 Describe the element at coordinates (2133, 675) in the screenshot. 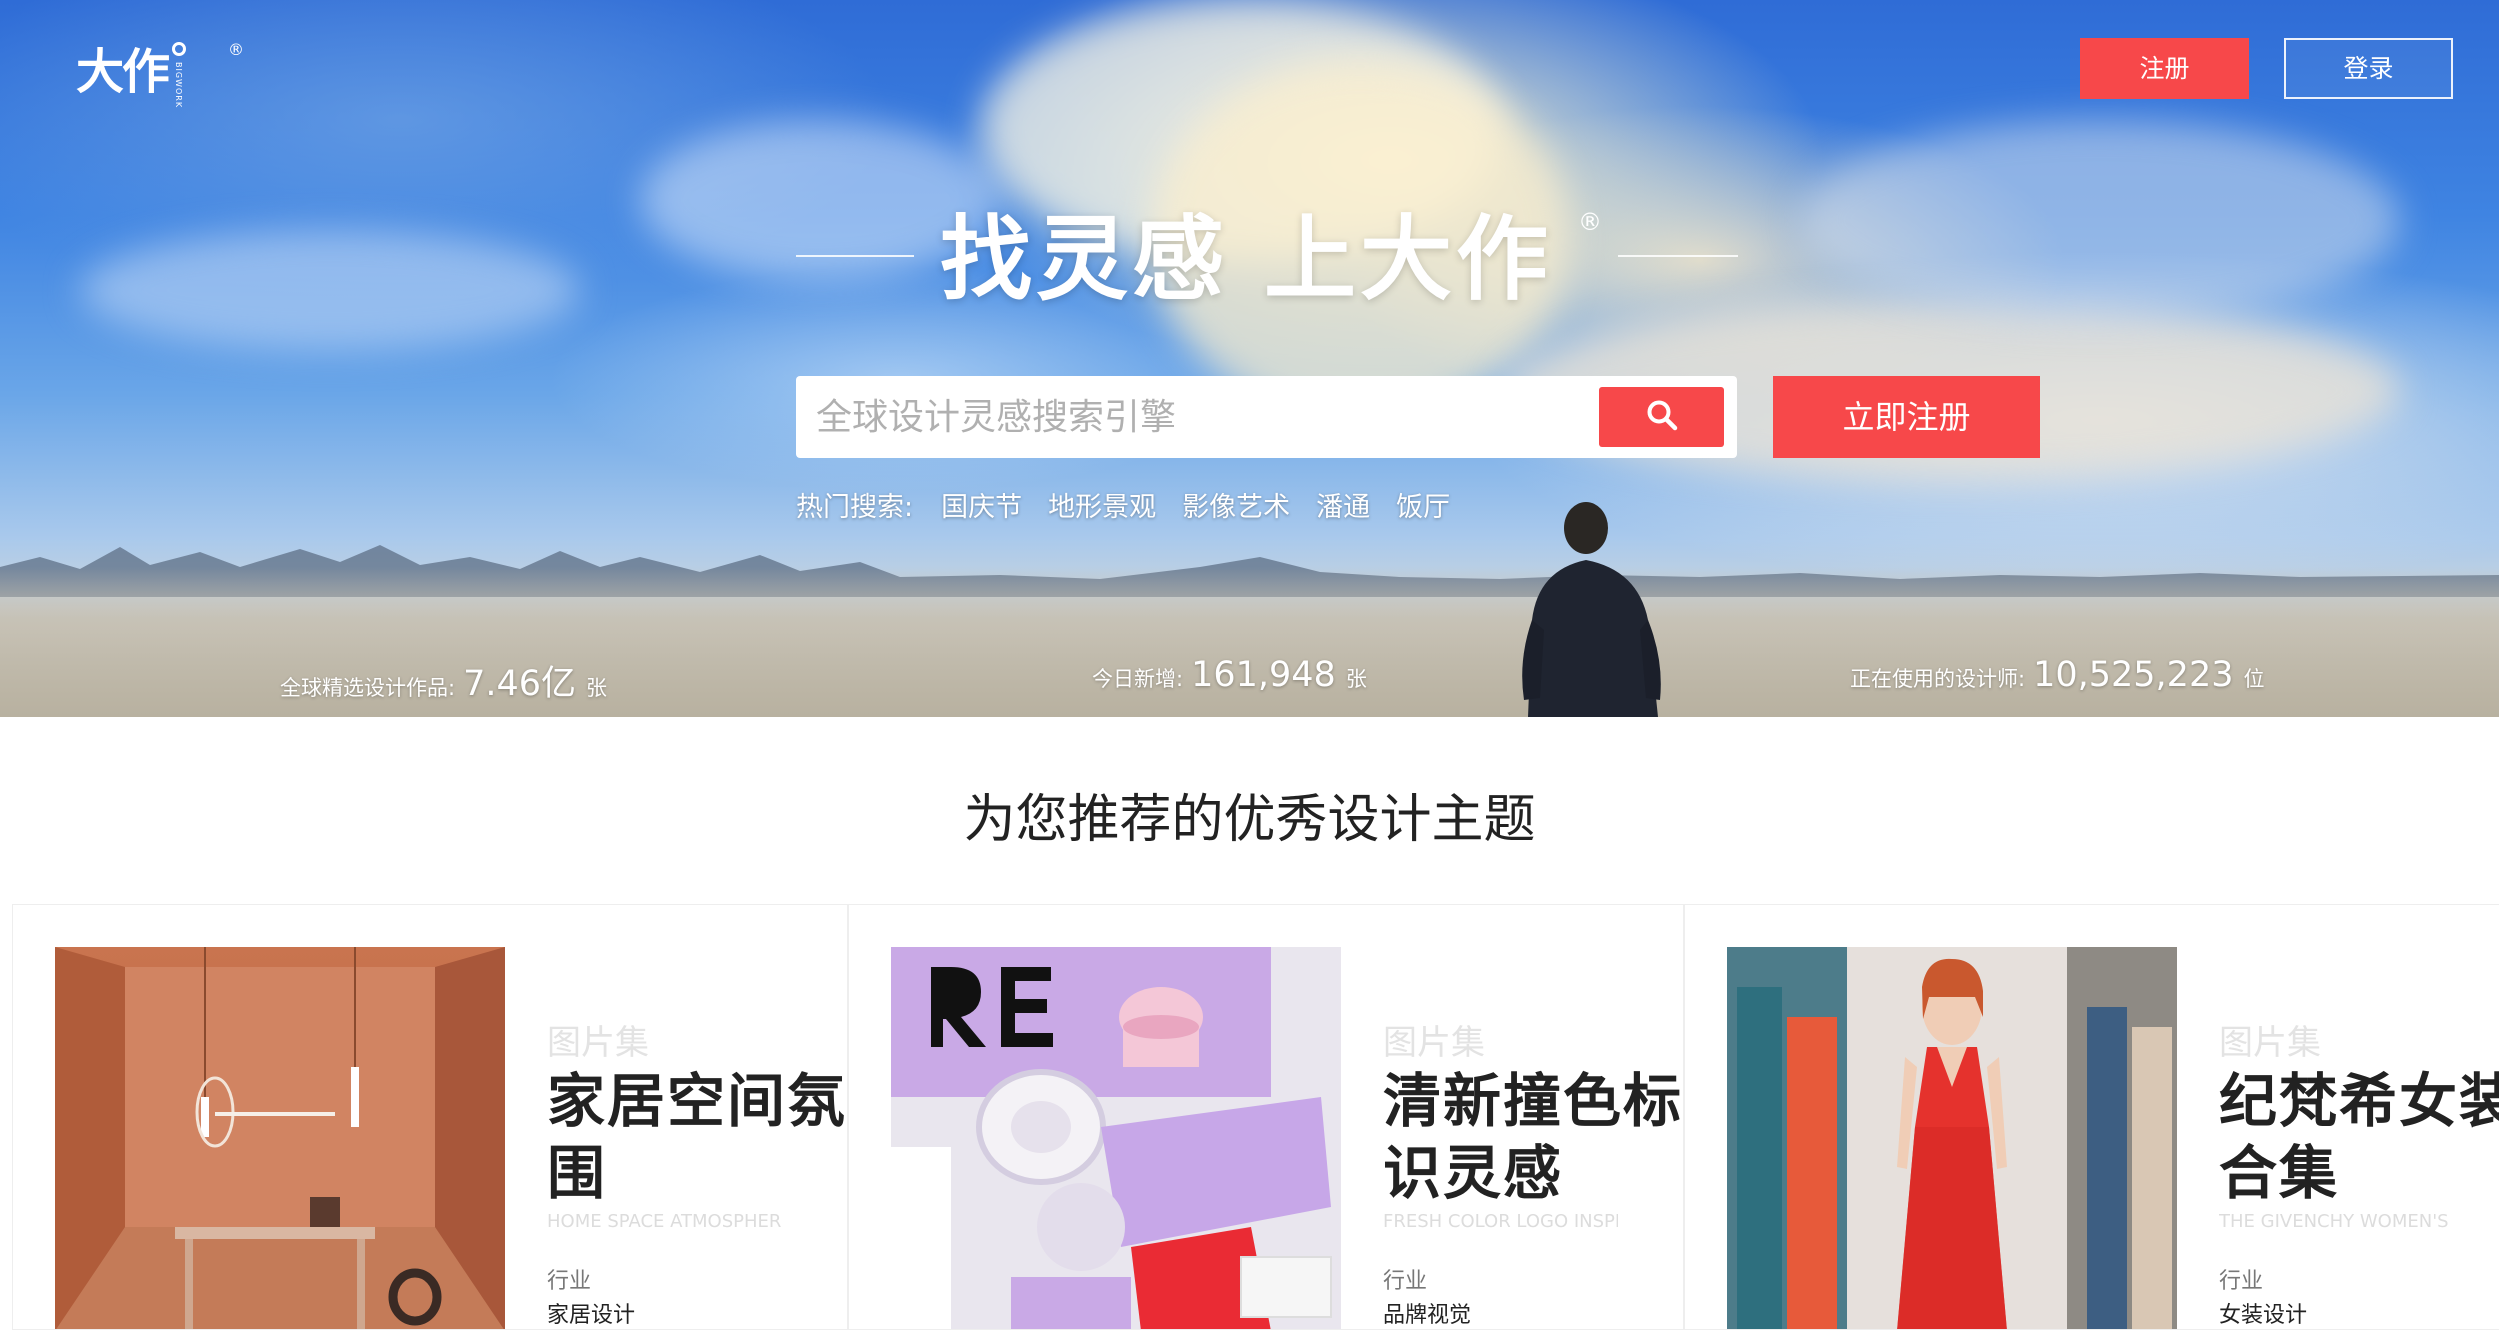

I see `stat-value: 10,525,223` at that location.